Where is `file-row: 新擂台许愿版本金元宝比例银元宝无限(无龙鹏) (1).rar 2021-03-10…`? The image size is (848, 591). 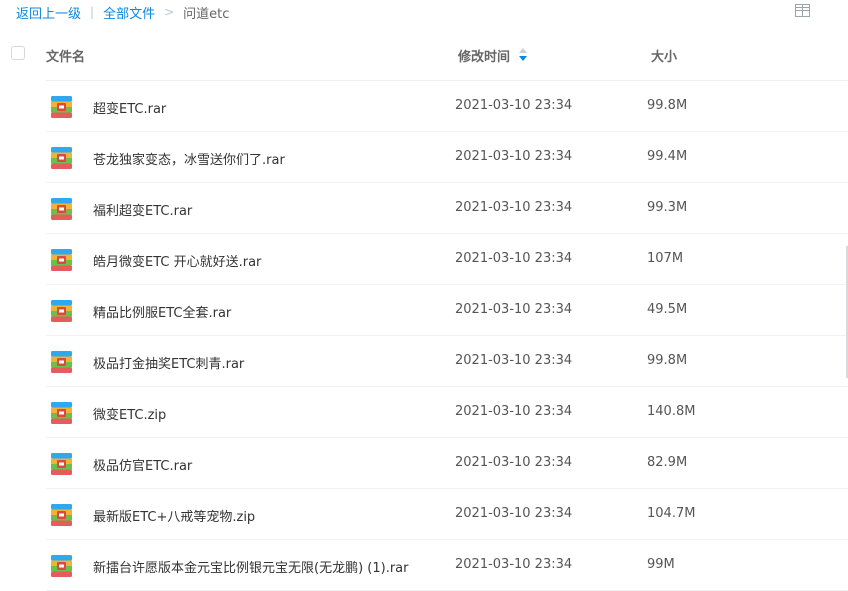
file-row: 新擂台许愿版本金元宝比例银元宝无限(无龙鹏) (1).rar 2021-03-10… is located at coordinates (424, 565).